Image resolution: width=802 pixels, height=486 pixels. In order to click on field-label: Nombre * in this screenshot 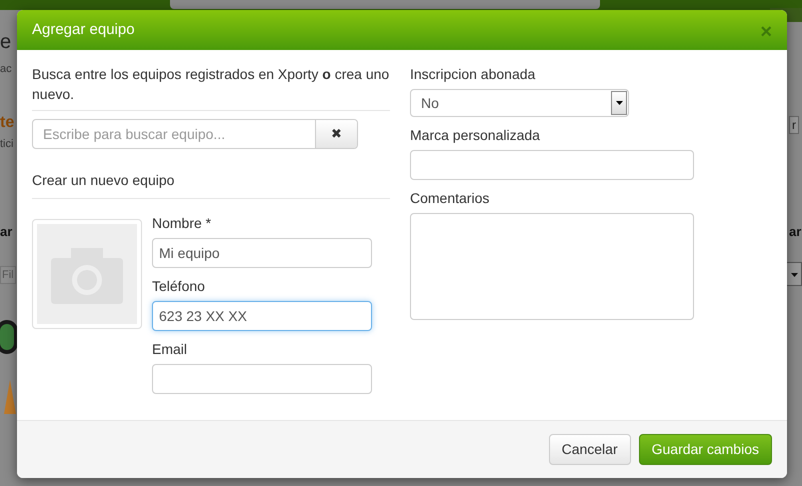, I will do `click(182, 223)`.